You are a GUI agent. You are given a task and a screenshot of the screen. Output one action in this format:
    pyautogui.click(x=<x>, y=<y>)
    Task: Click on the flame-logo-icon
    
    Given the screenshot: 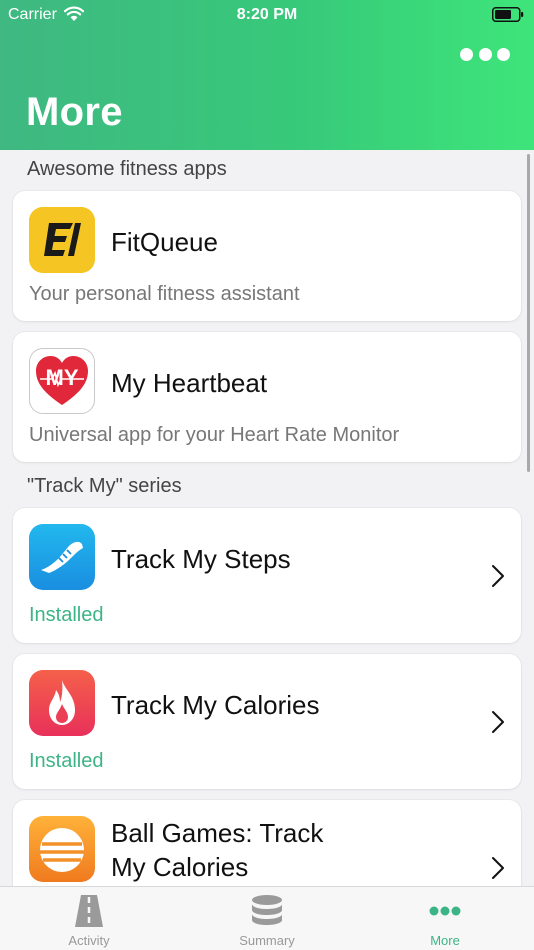 What is the action you would take?
    pyautogui.click(x=62, y=703)
    